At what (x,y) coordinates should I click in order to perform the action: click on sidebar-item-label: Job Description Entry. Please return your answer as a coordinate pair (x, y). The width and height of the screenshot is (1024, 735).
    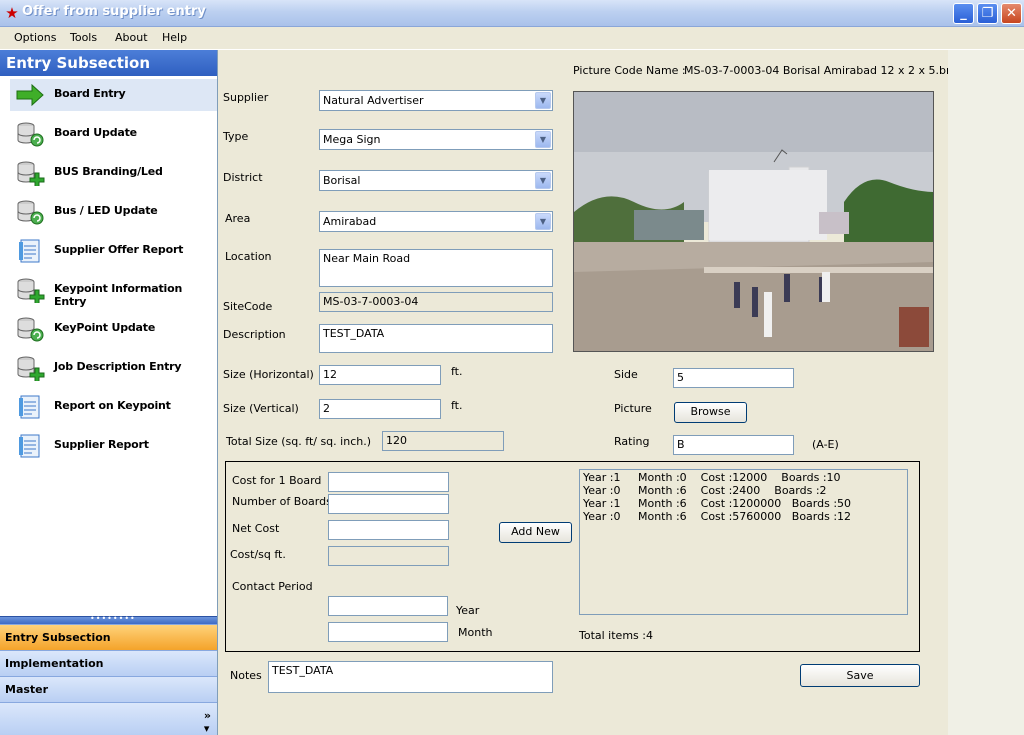
    Looking at the image, I should click on (118, 366).